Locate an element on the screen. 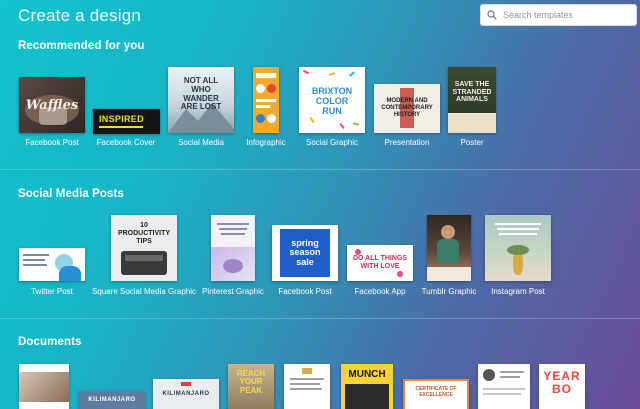  template-label: Twitter Post is located at coordinates (52, 291).